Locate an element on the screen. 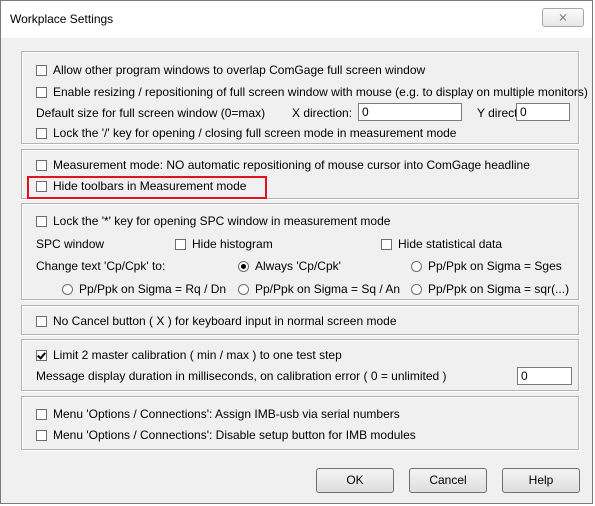 Image resolution: width=595 pixels, height=506 pixels. hide-statistical-checkbox is located at coordinates (386, 244).